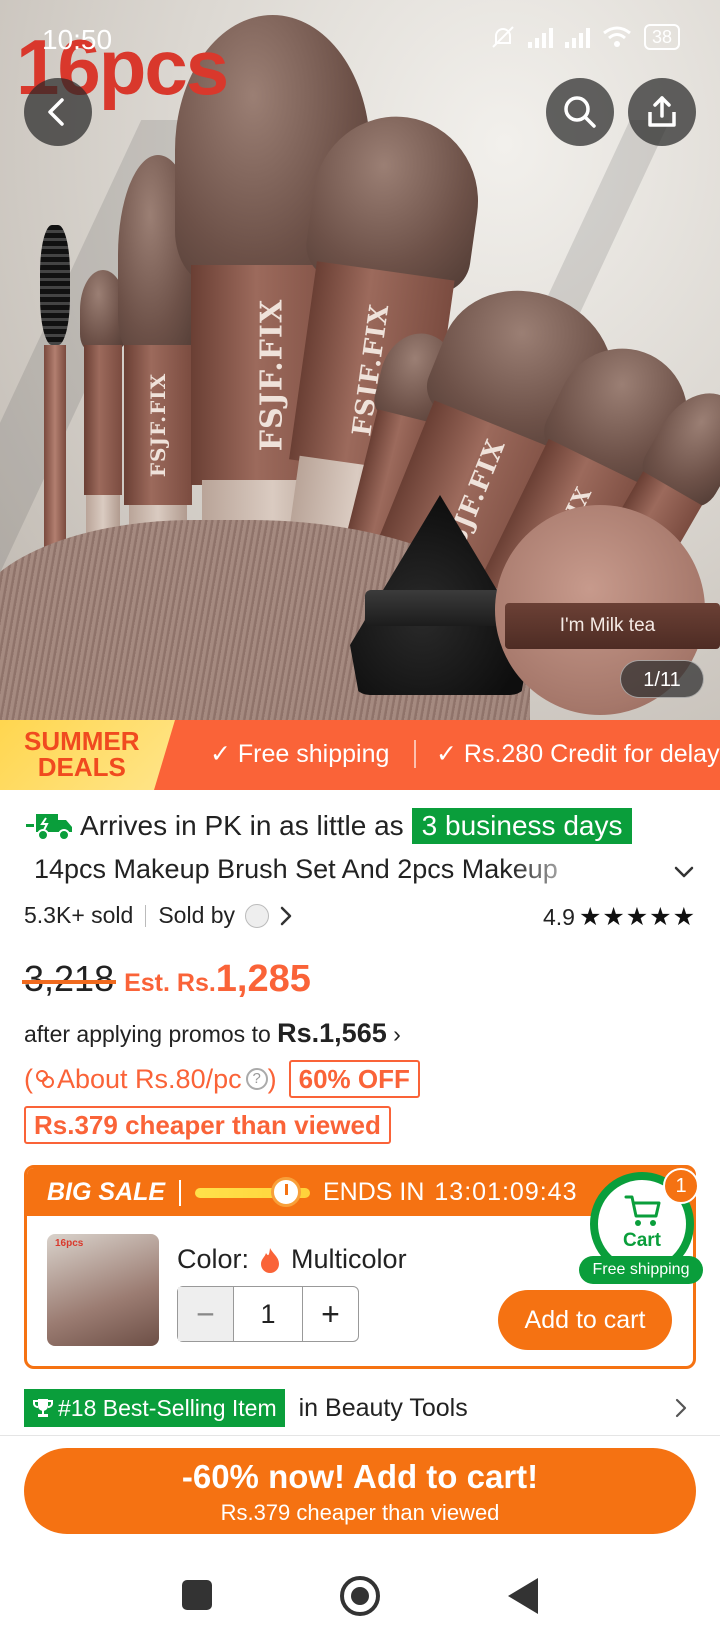  I want to click on increase-quantity-button: +, so click(330, 1314).